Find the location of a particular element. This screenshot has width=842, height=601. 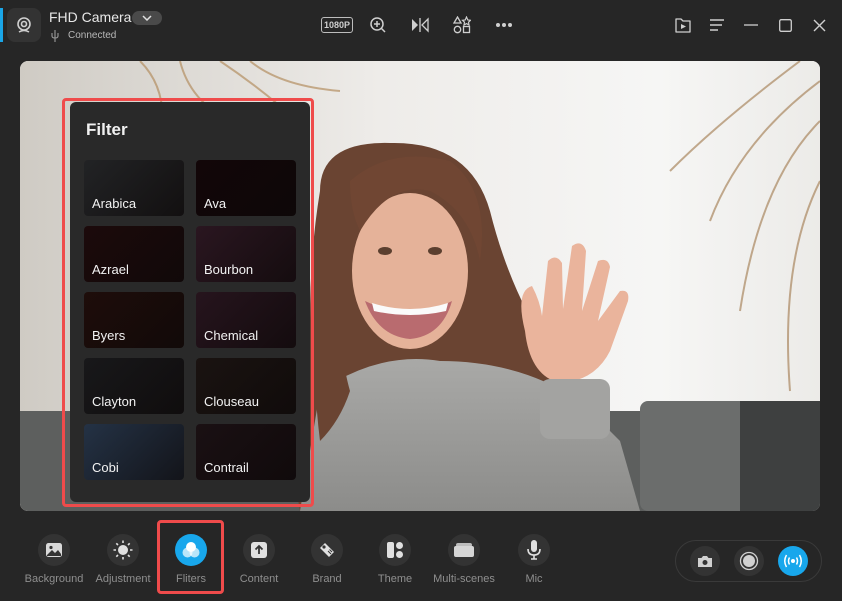

minimize-icon is located at coordinates (751, 25).